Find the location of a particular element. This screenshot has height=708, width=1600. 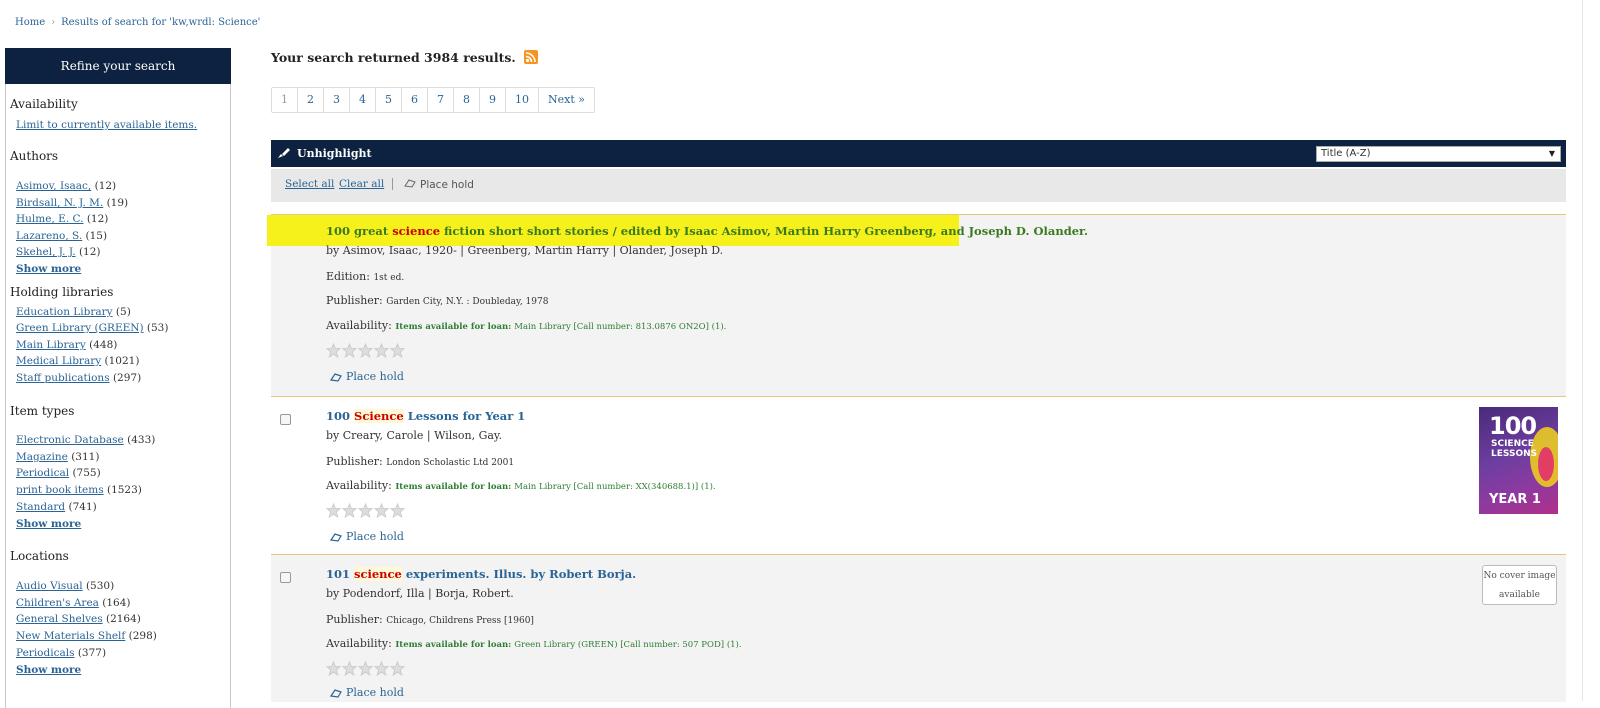

facet-link: General Shelves is located at coordinates (59, 619).